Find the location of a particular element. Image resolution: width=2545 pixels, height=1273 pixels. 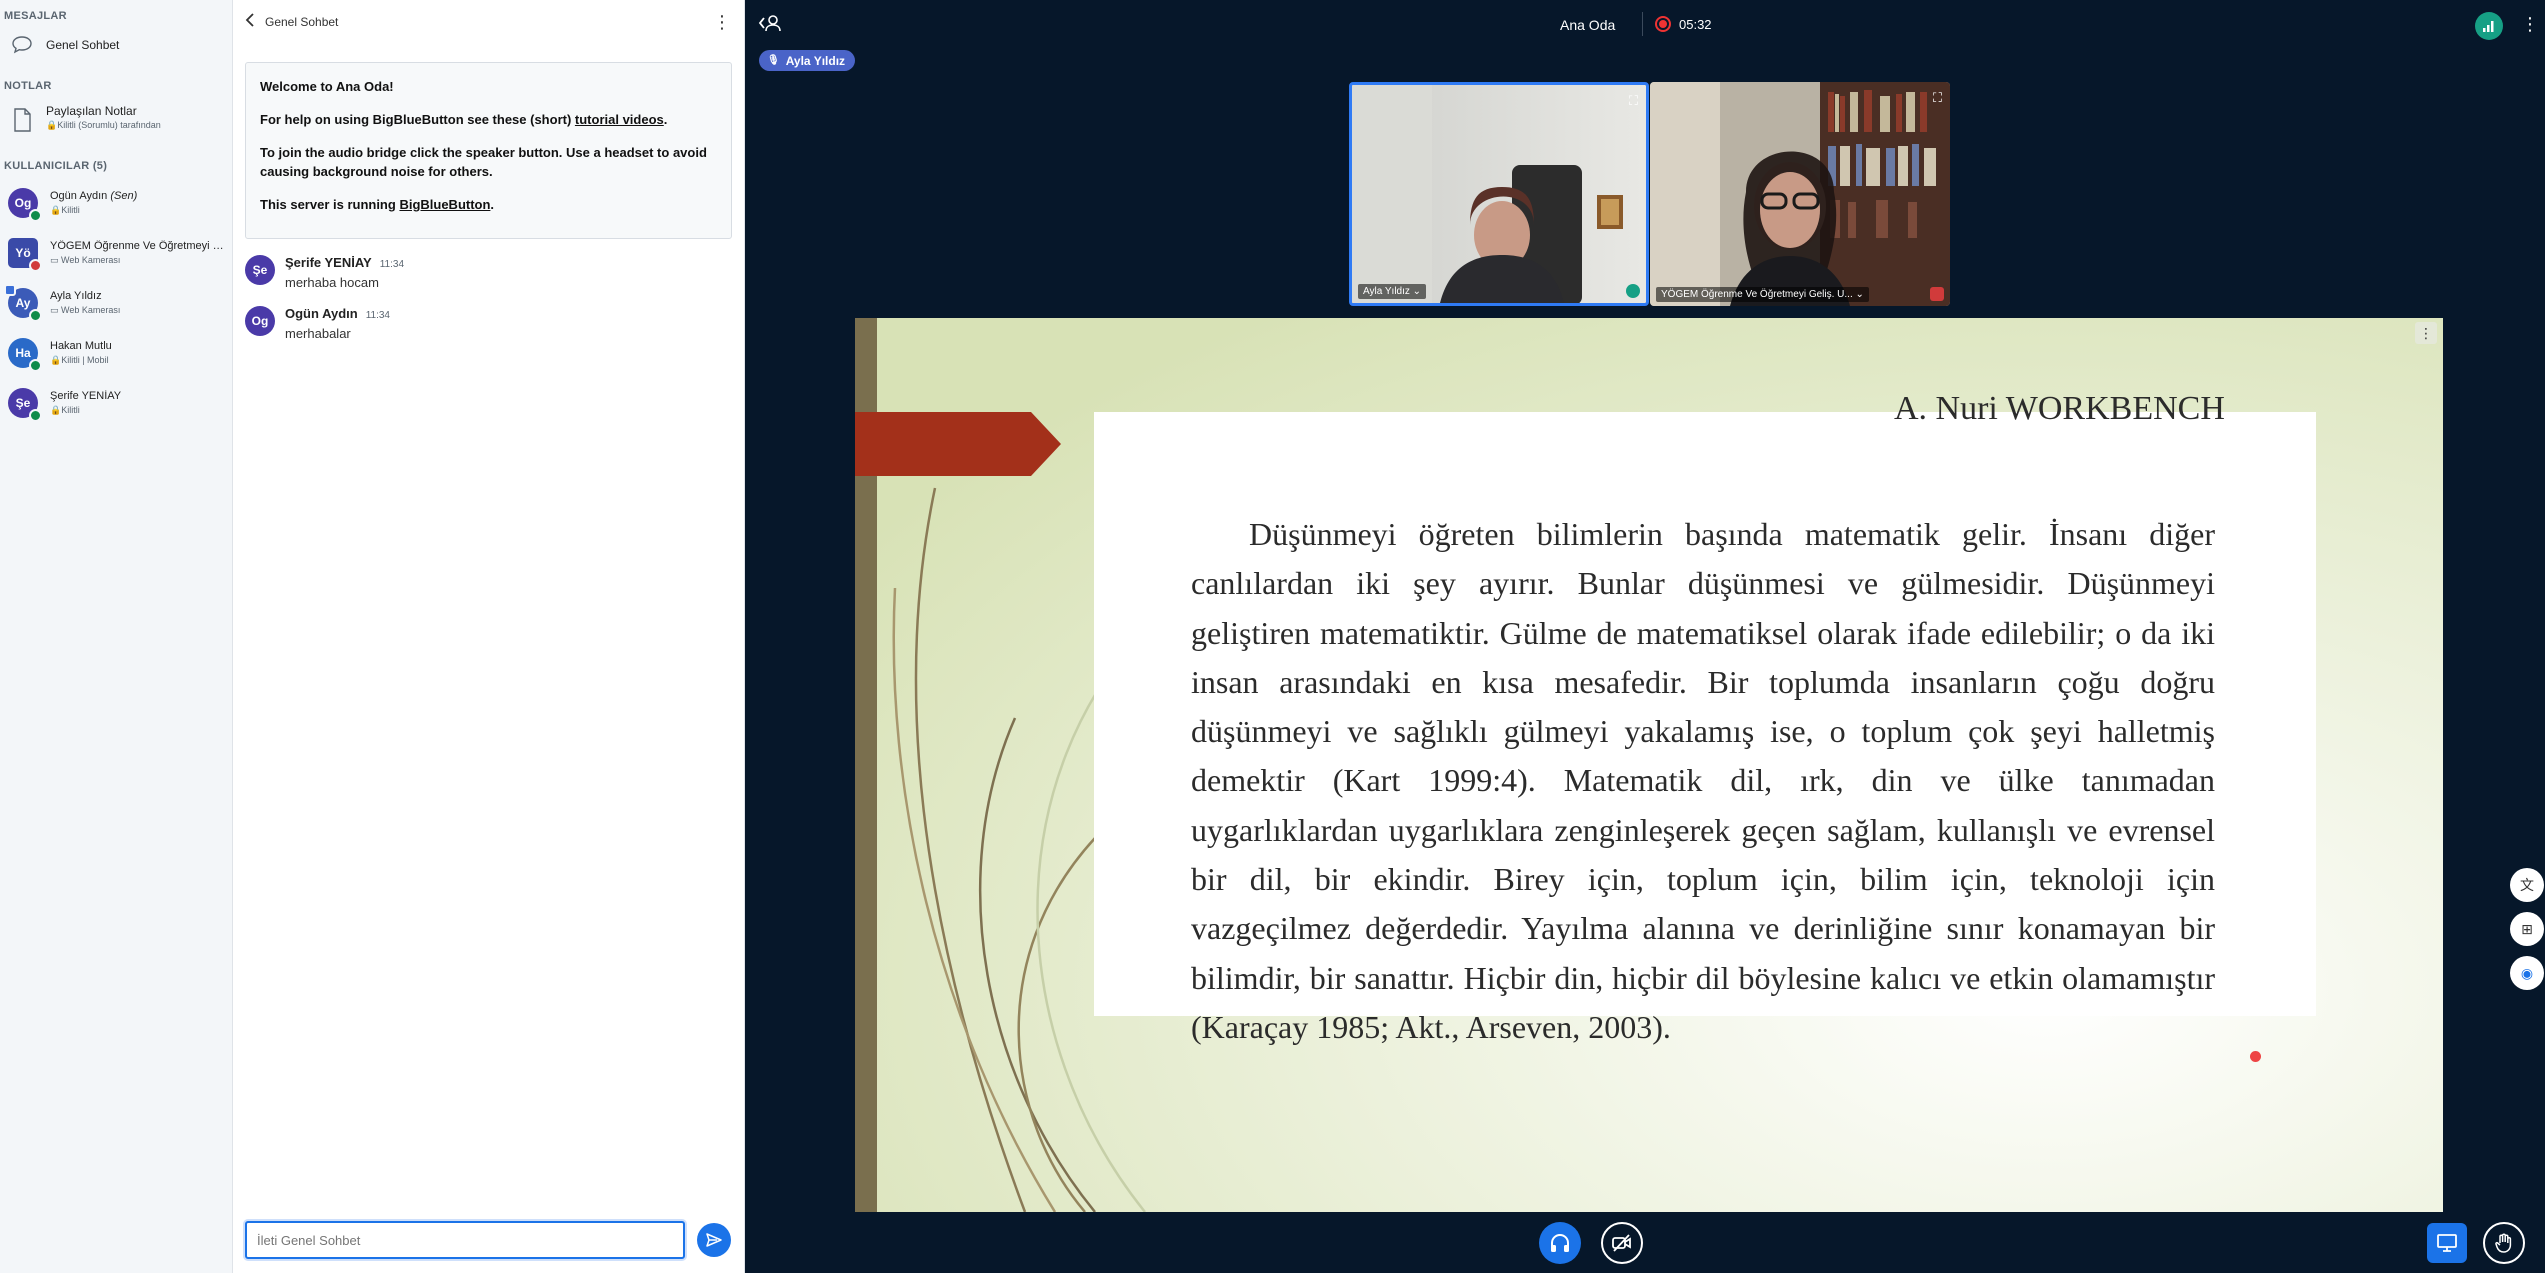

users-toggle-icon is located at coordinates (769, 23).